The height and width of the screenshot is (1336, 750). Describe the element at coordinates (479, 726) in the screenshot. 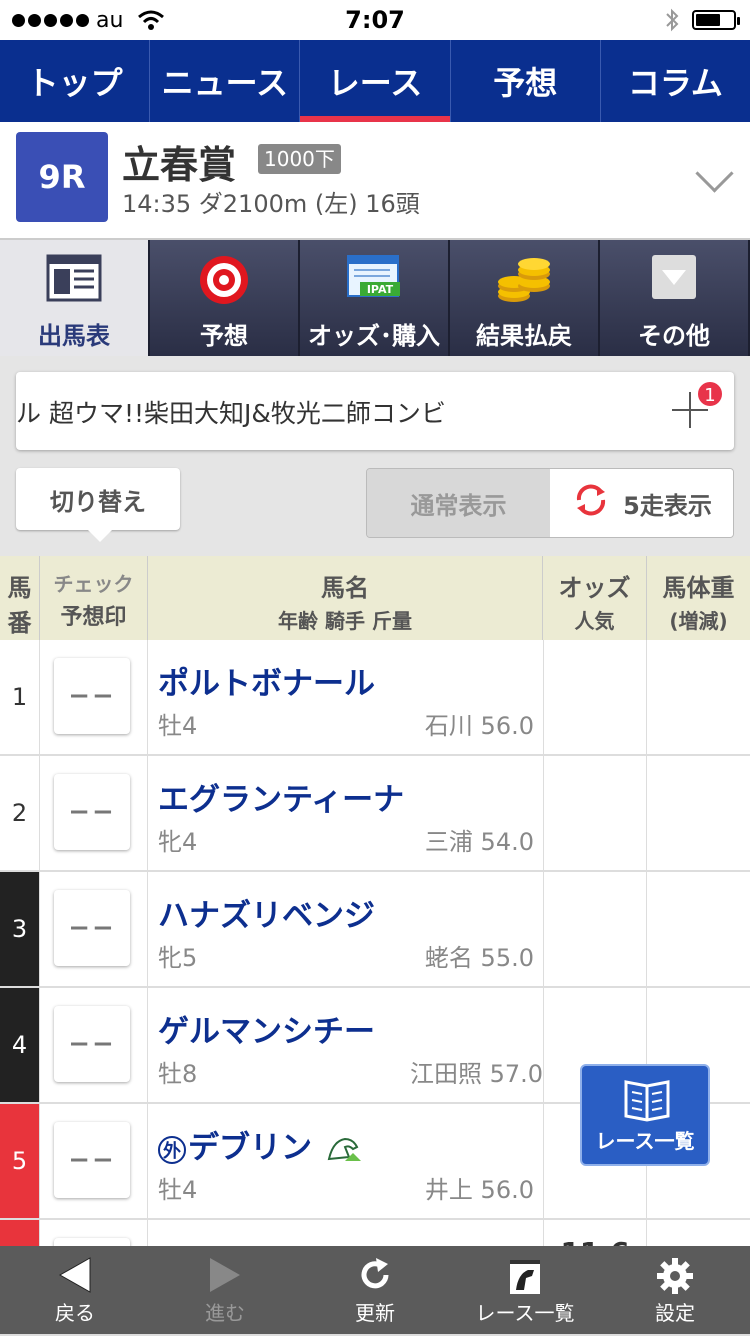

I see `jockey-weight: 石川 56.0` at that location.